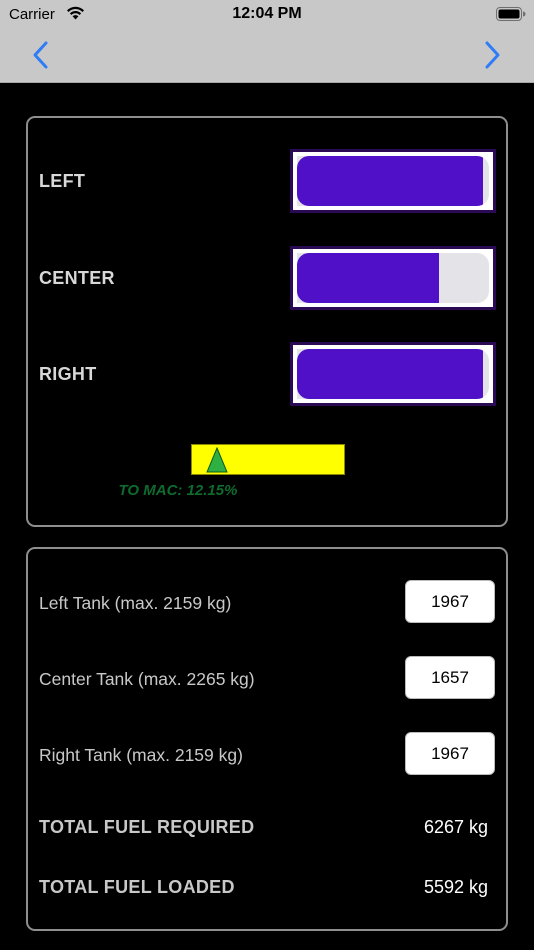  What do you see at coordinates (511, 14) in the screenshot?
I see `battery-icon` at bounding box center [511, 14].